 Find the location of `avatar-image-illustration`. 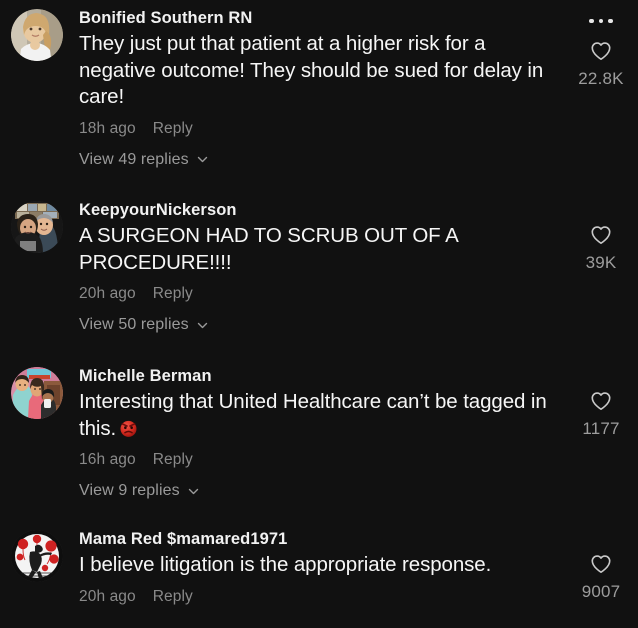

avatar-image-illustration is located at coordinates (37, 393).